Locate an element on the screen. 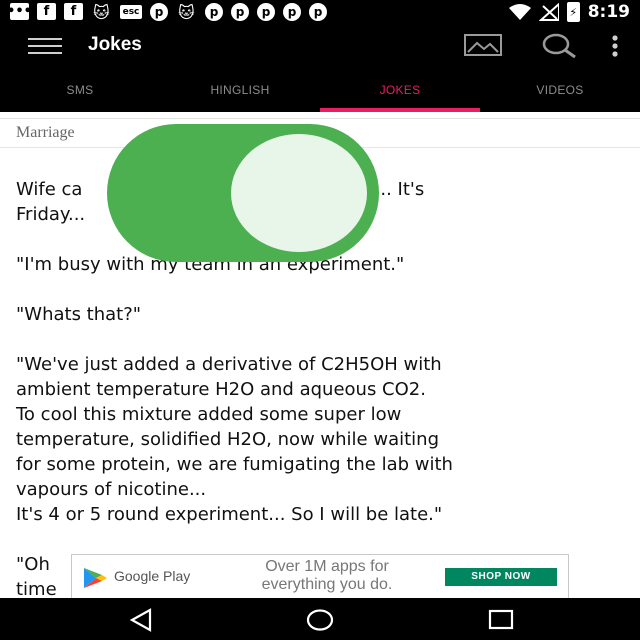 The height and width of the screenshot is (640, 640). no-signal-icon is located at coordinates (548, 12).